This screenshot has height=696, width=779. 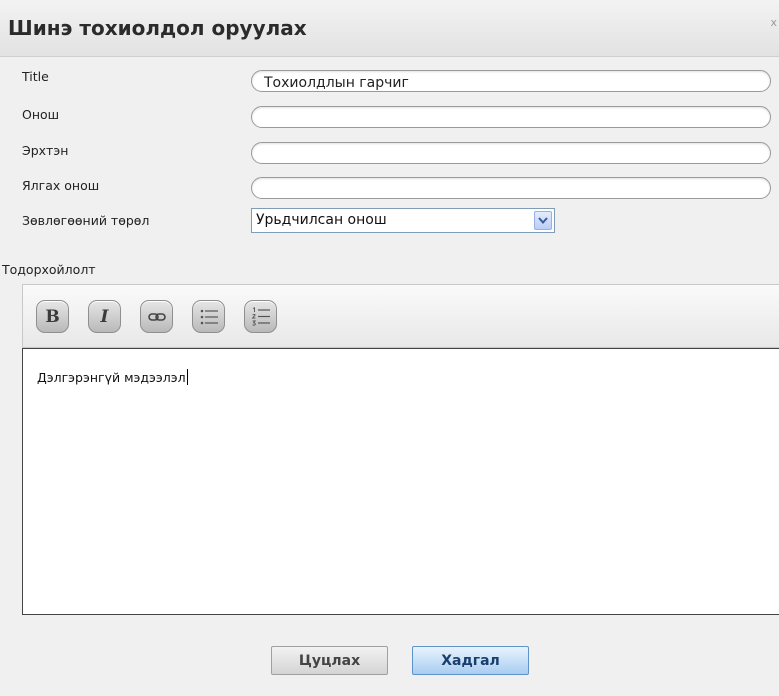 I want to click on link-icon, so click(x=156, y=316).